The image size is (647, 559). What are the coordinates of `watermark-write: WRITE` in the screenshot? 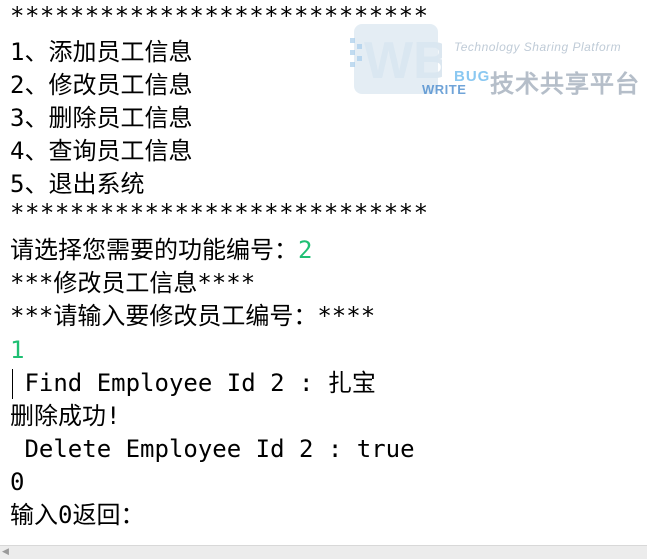 It's located at (444, 89).